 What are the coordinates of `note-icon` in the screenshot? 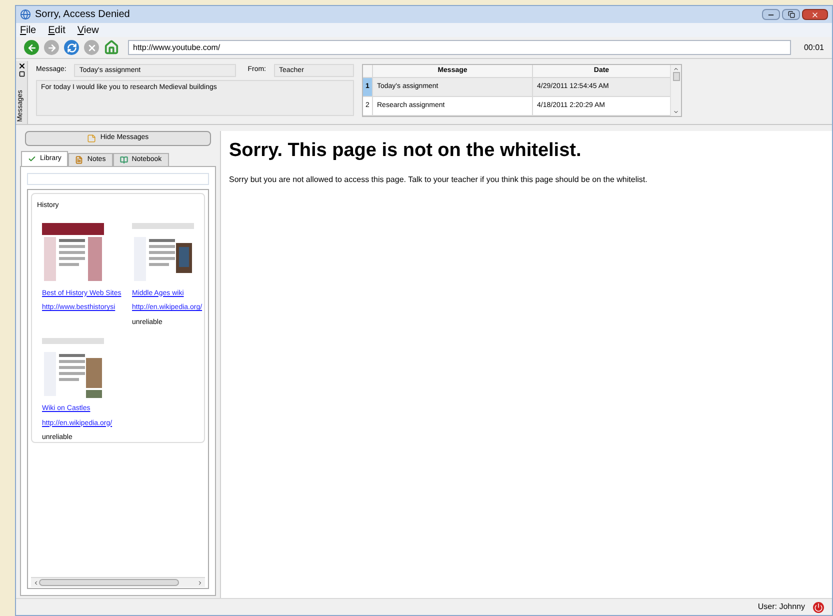 It's located at (91, 138).